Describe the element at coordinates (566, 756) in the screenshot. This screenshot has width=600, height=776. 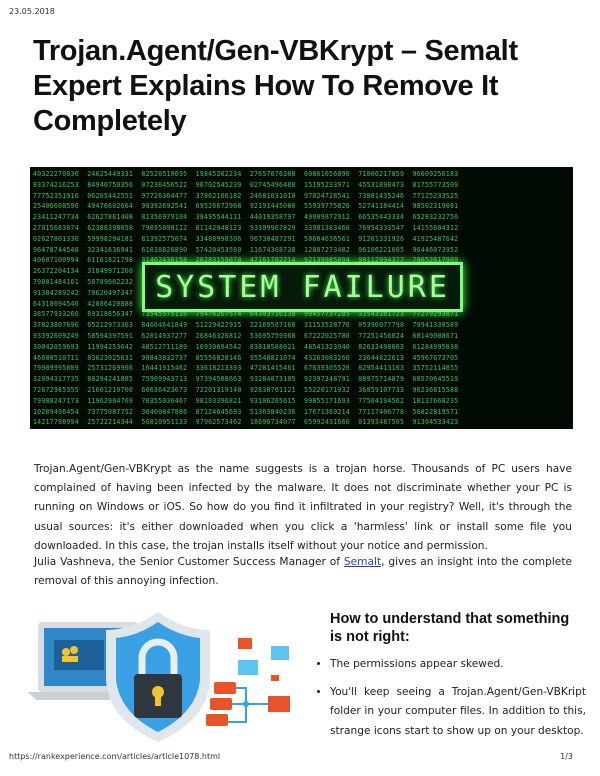
I see `page-number: 1/3` at that location.